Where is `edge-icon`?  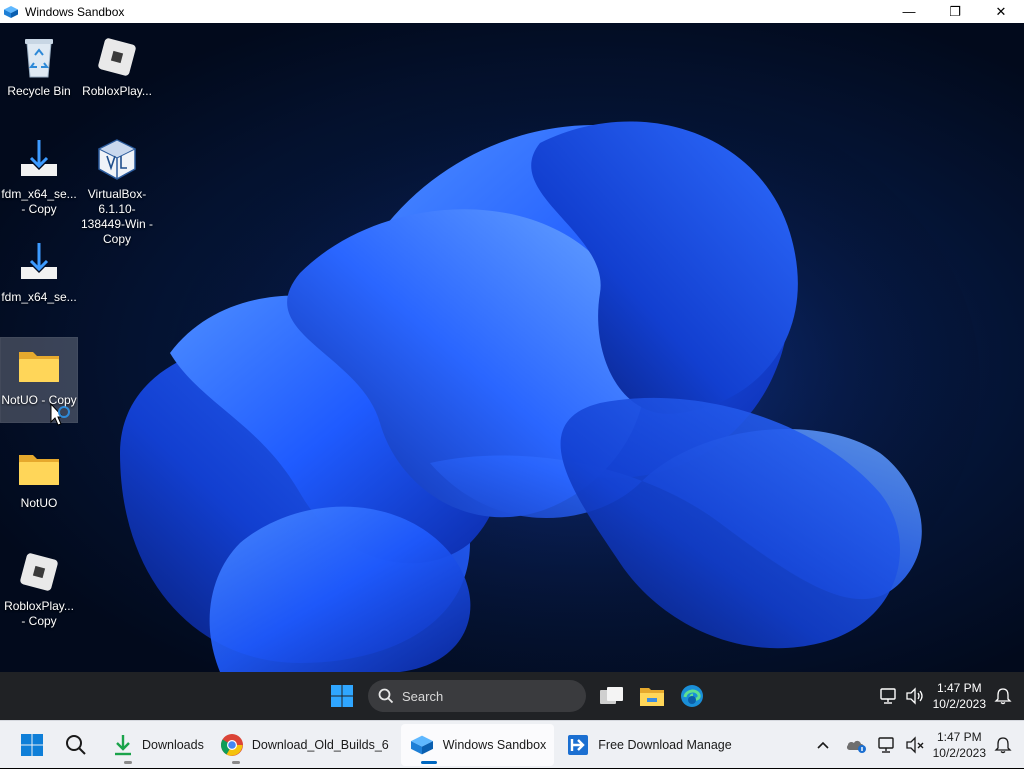 edge-icon is located at coordinates (692, 696).